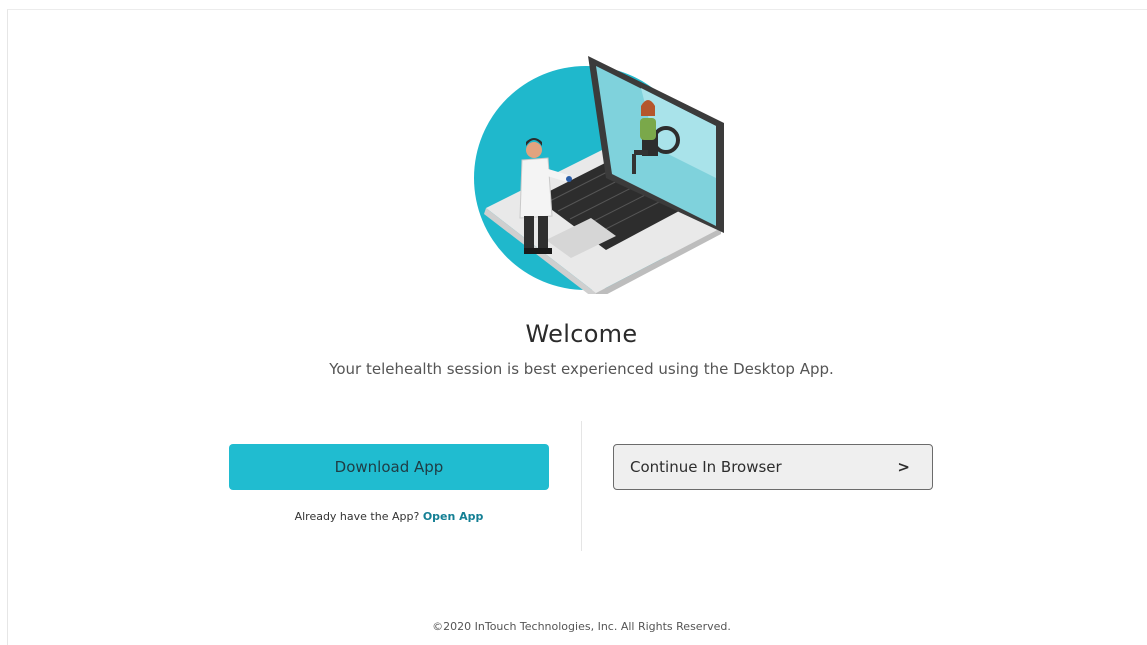 The height and width of the screenshot is (645, 1147). What do you see at coordinates (903, 467) in the screenshot?
I see `chevron-right-icon: >` at bounding box center [903, 467].